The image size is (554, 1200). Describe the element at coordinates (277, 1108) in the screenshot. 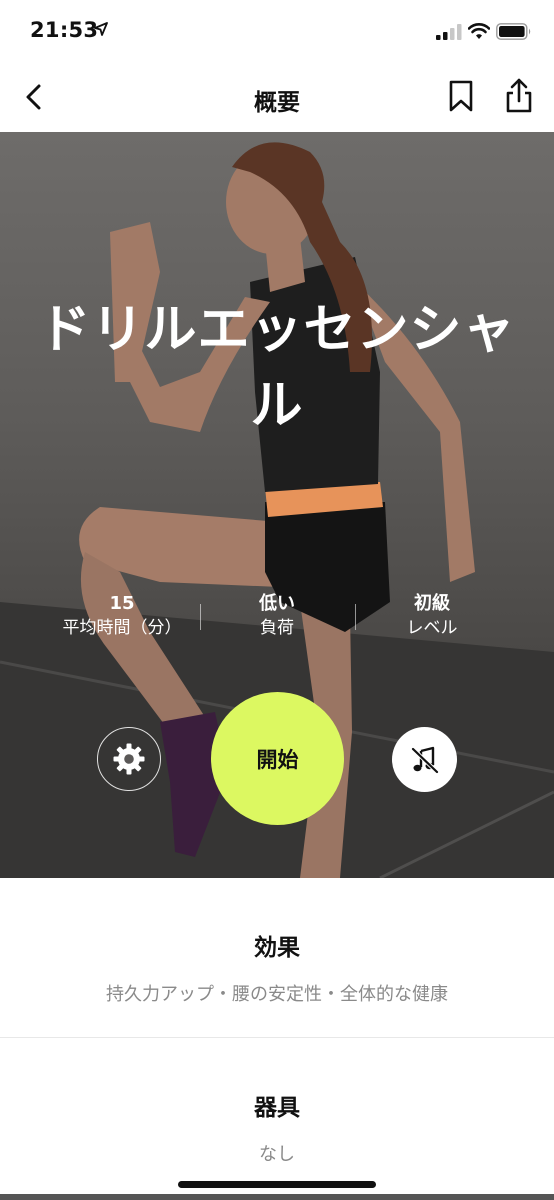

I see `equipment-title: 器具` at that location.